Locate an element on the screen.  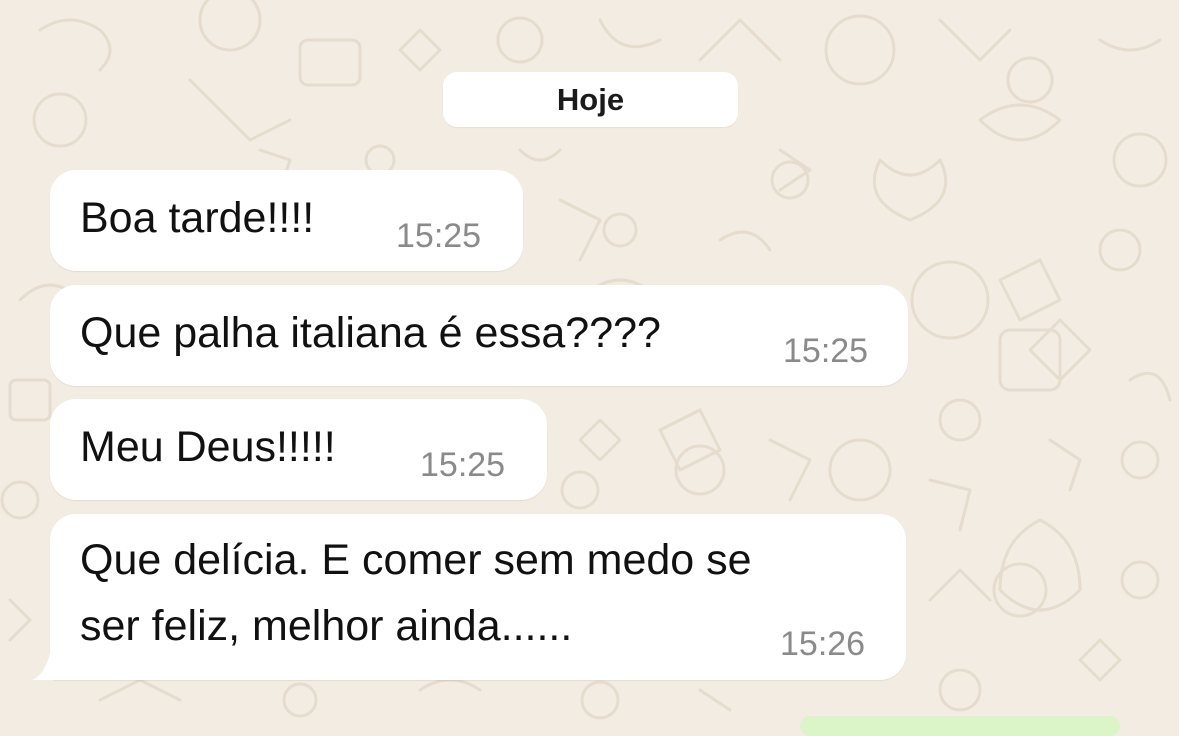
bubble-tail is located at coordinates (51, 658).